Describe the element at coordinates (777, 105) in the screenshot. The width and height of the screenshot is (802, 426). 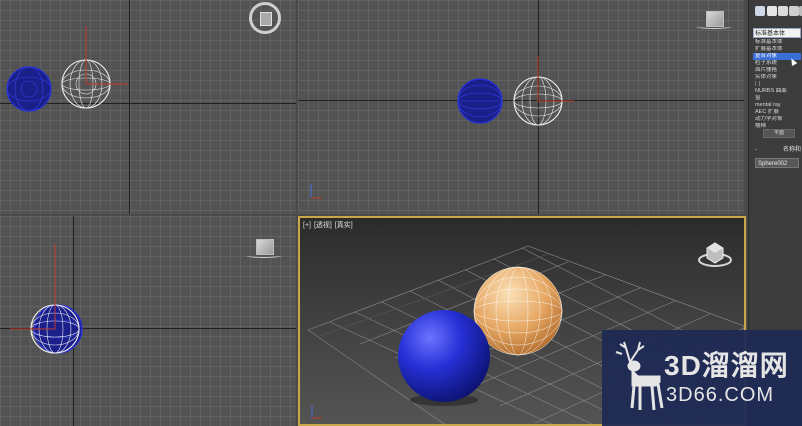
I see `category-list-item: mental ray` at that location.